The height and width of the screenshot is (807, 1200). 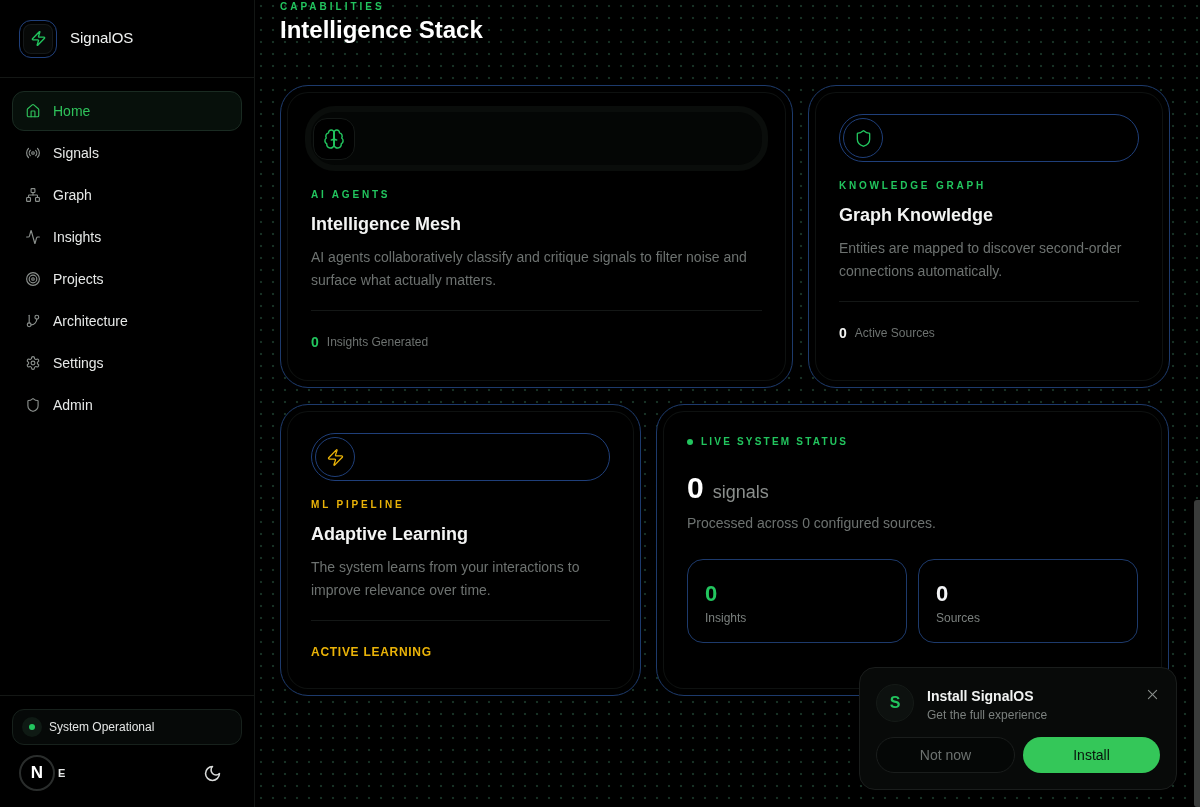 What do you see at coordinates (127, 405) in the screenshot?
I see `nav-item: Admin` at bounding box center [127, 405].